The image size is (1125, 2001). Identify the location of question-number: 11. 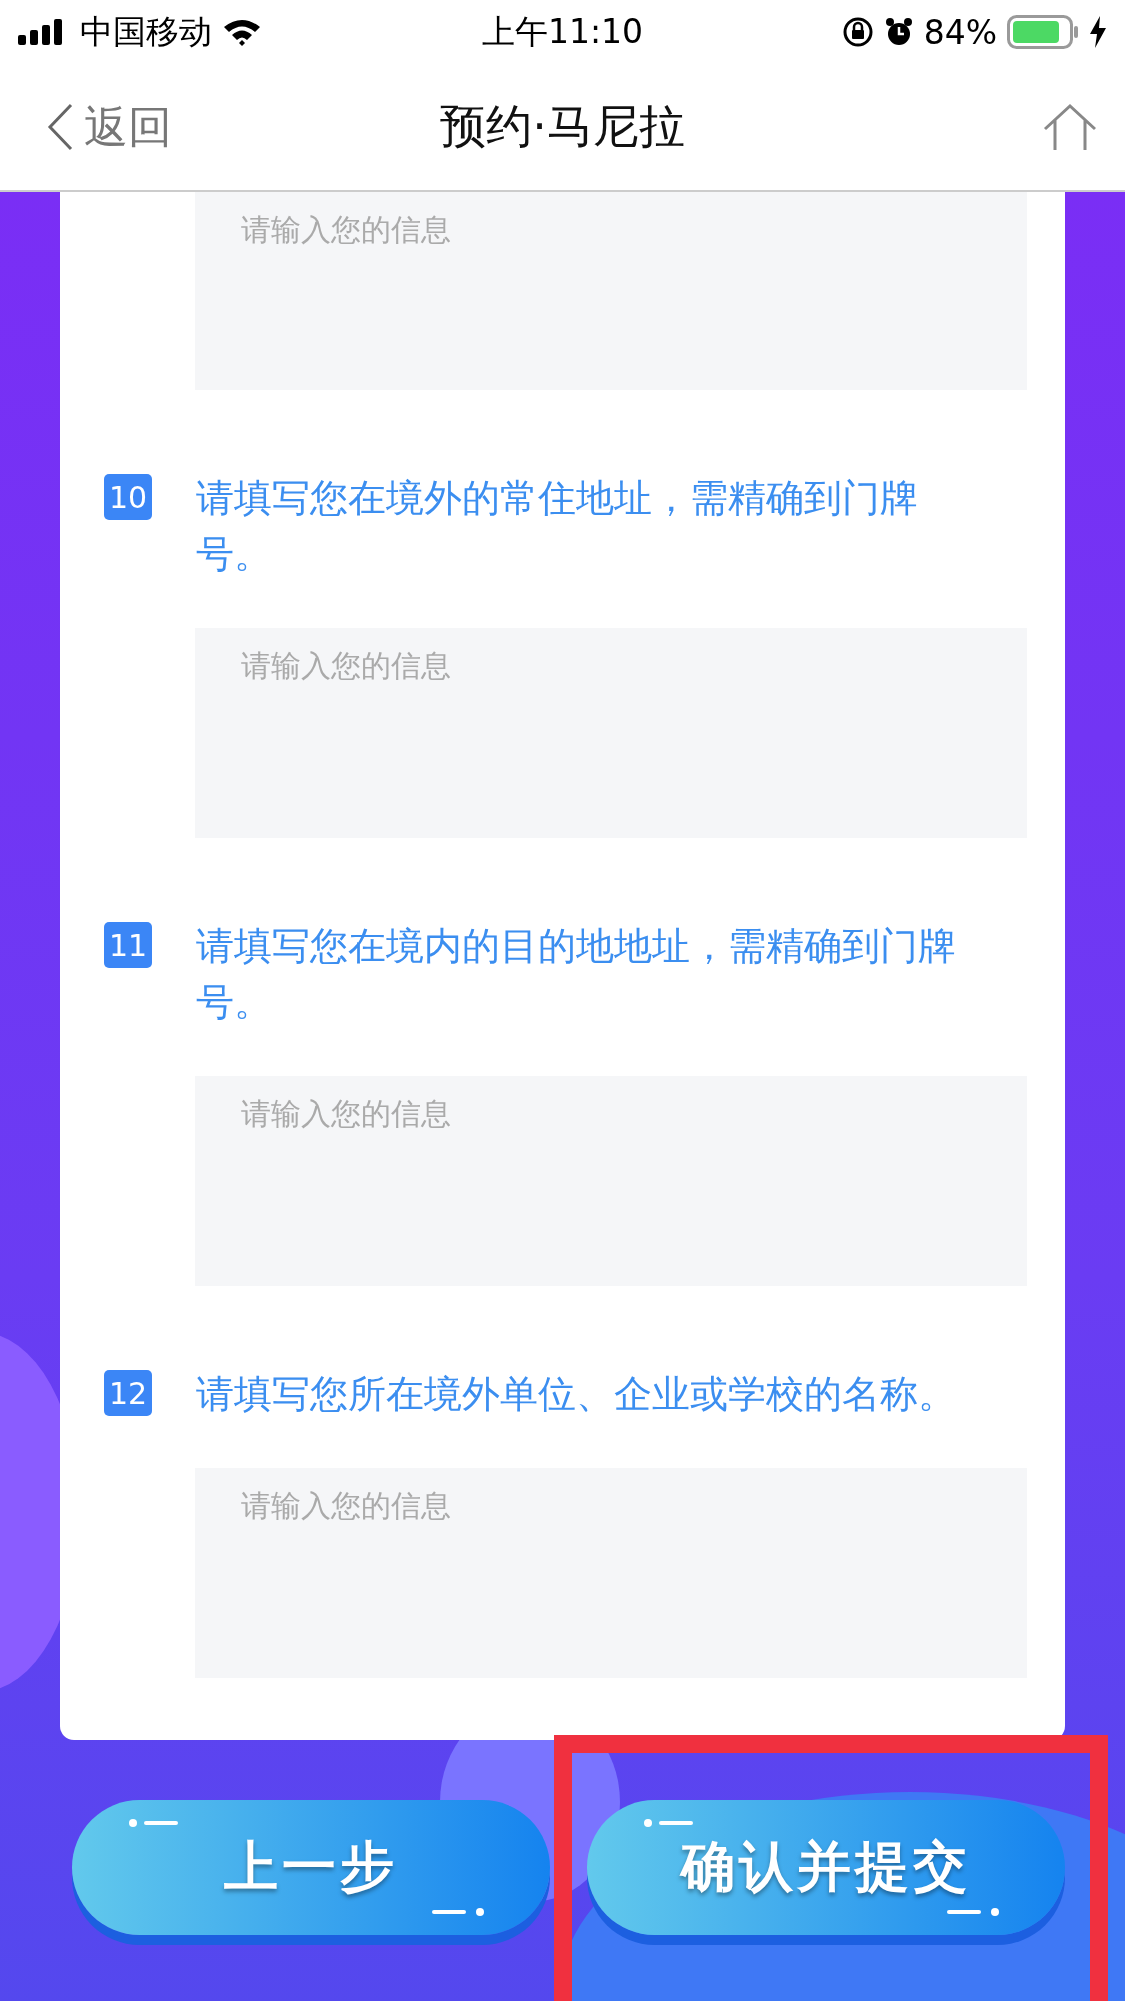
(128, 945).